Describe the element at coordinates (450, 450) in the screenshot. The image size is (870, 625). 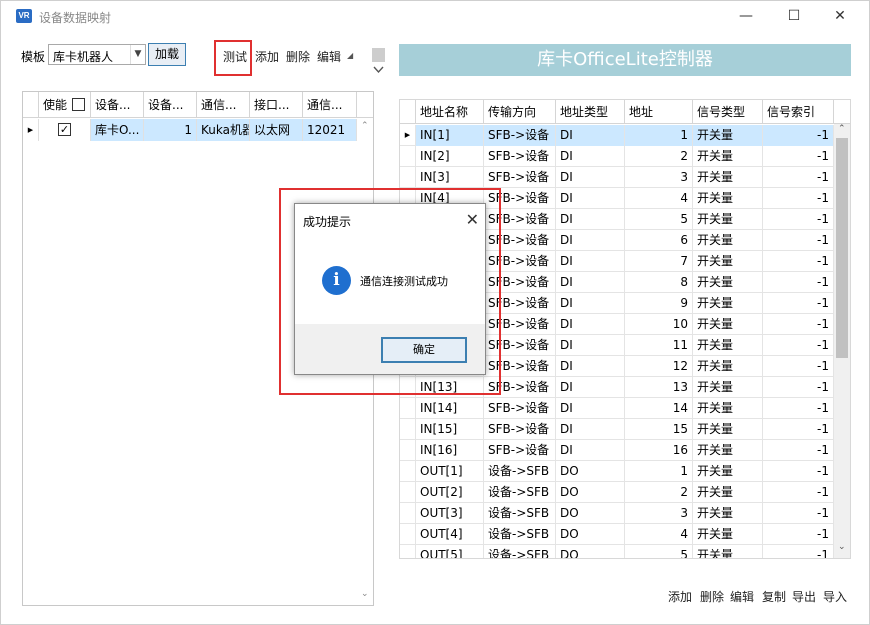
I see `address-name-cell: IN[16]` at that location.